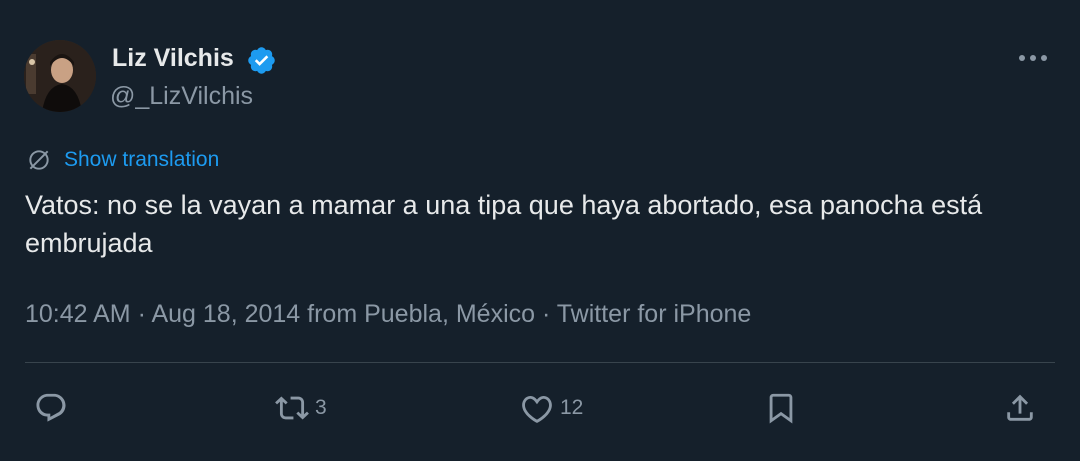 This screenshot has height=461, width=1080. What do you see at coordinates (321, 407) in the screenshot?
I see `retweet-count: 3` at bounding box center [321, 407].